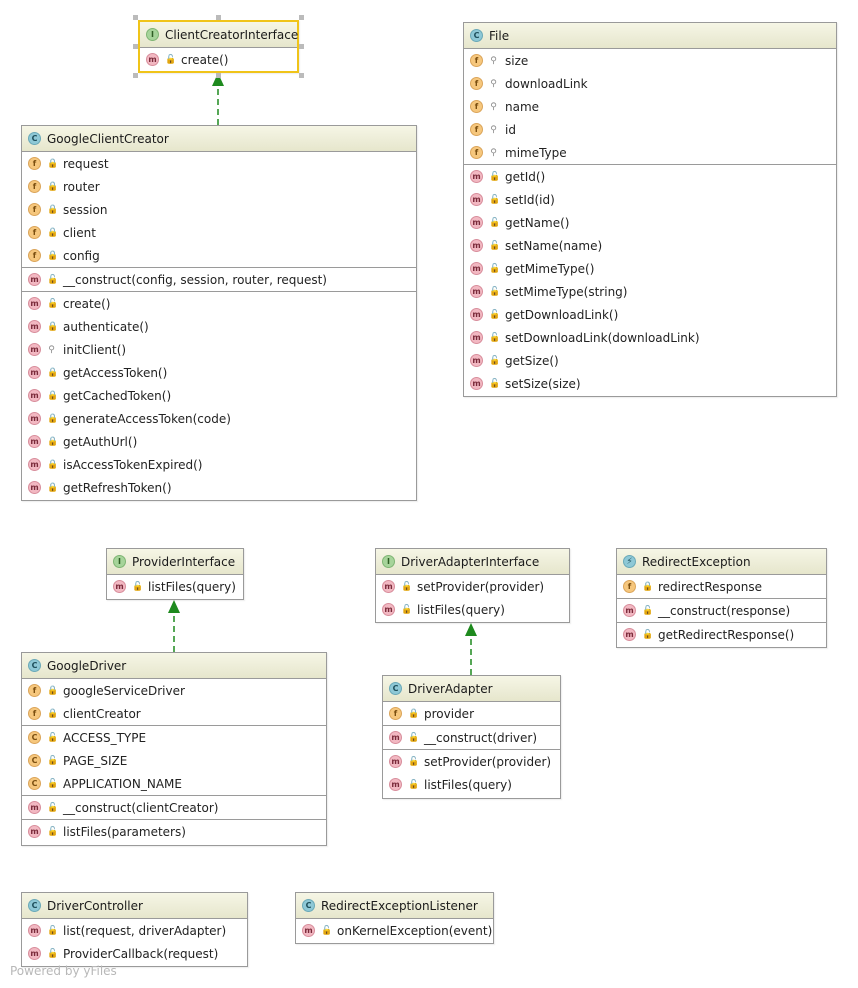 The height and width of the screenshot is (988, 858). What do you see at coordinates (546, 83) in the screenshot?
I see `field-name: downloadLink` at bounding box center [546, 83].